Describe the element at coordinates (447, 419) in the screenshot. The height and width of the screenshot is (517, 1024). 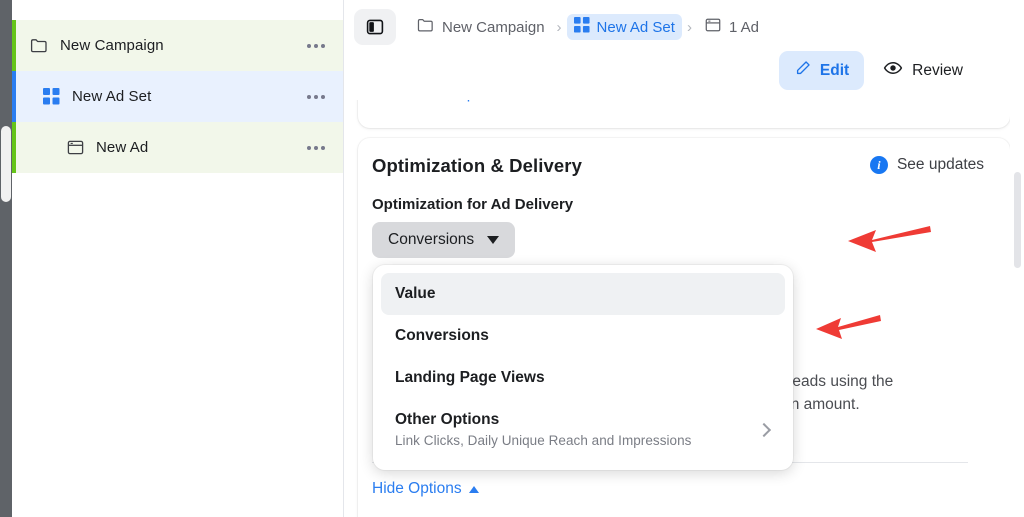
I see `menu-item-label: Other Options` at that location.